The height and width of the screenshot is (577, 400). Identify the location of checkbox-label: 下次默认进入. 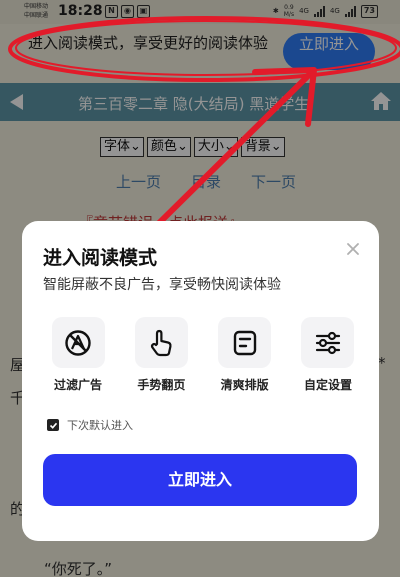
(100, 425).